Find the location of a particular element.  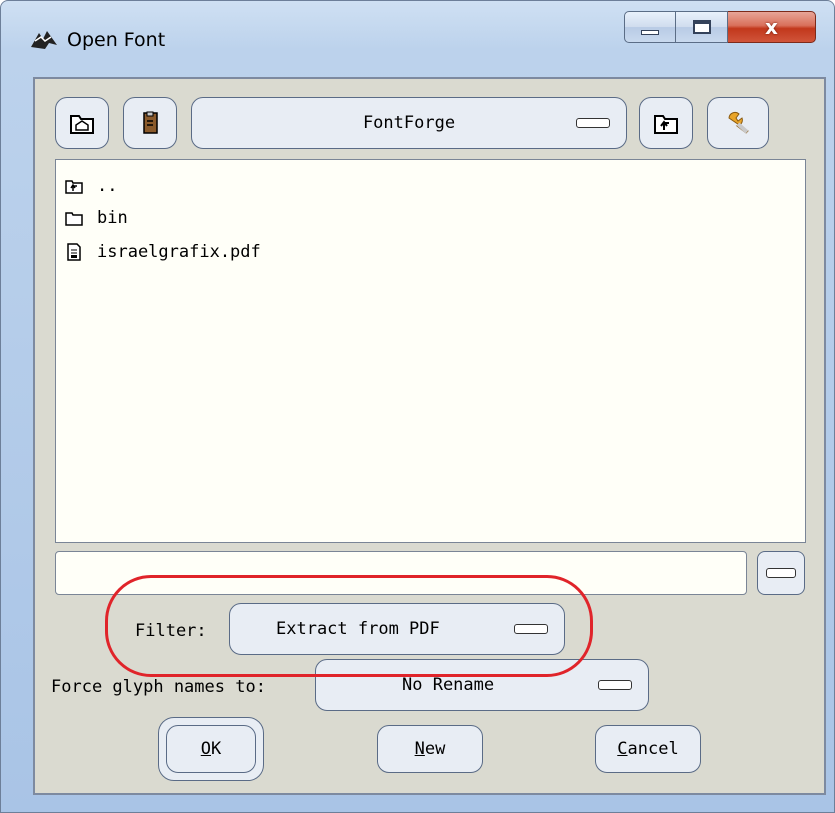

bookmarks-button is located at coordinates (150, 123).